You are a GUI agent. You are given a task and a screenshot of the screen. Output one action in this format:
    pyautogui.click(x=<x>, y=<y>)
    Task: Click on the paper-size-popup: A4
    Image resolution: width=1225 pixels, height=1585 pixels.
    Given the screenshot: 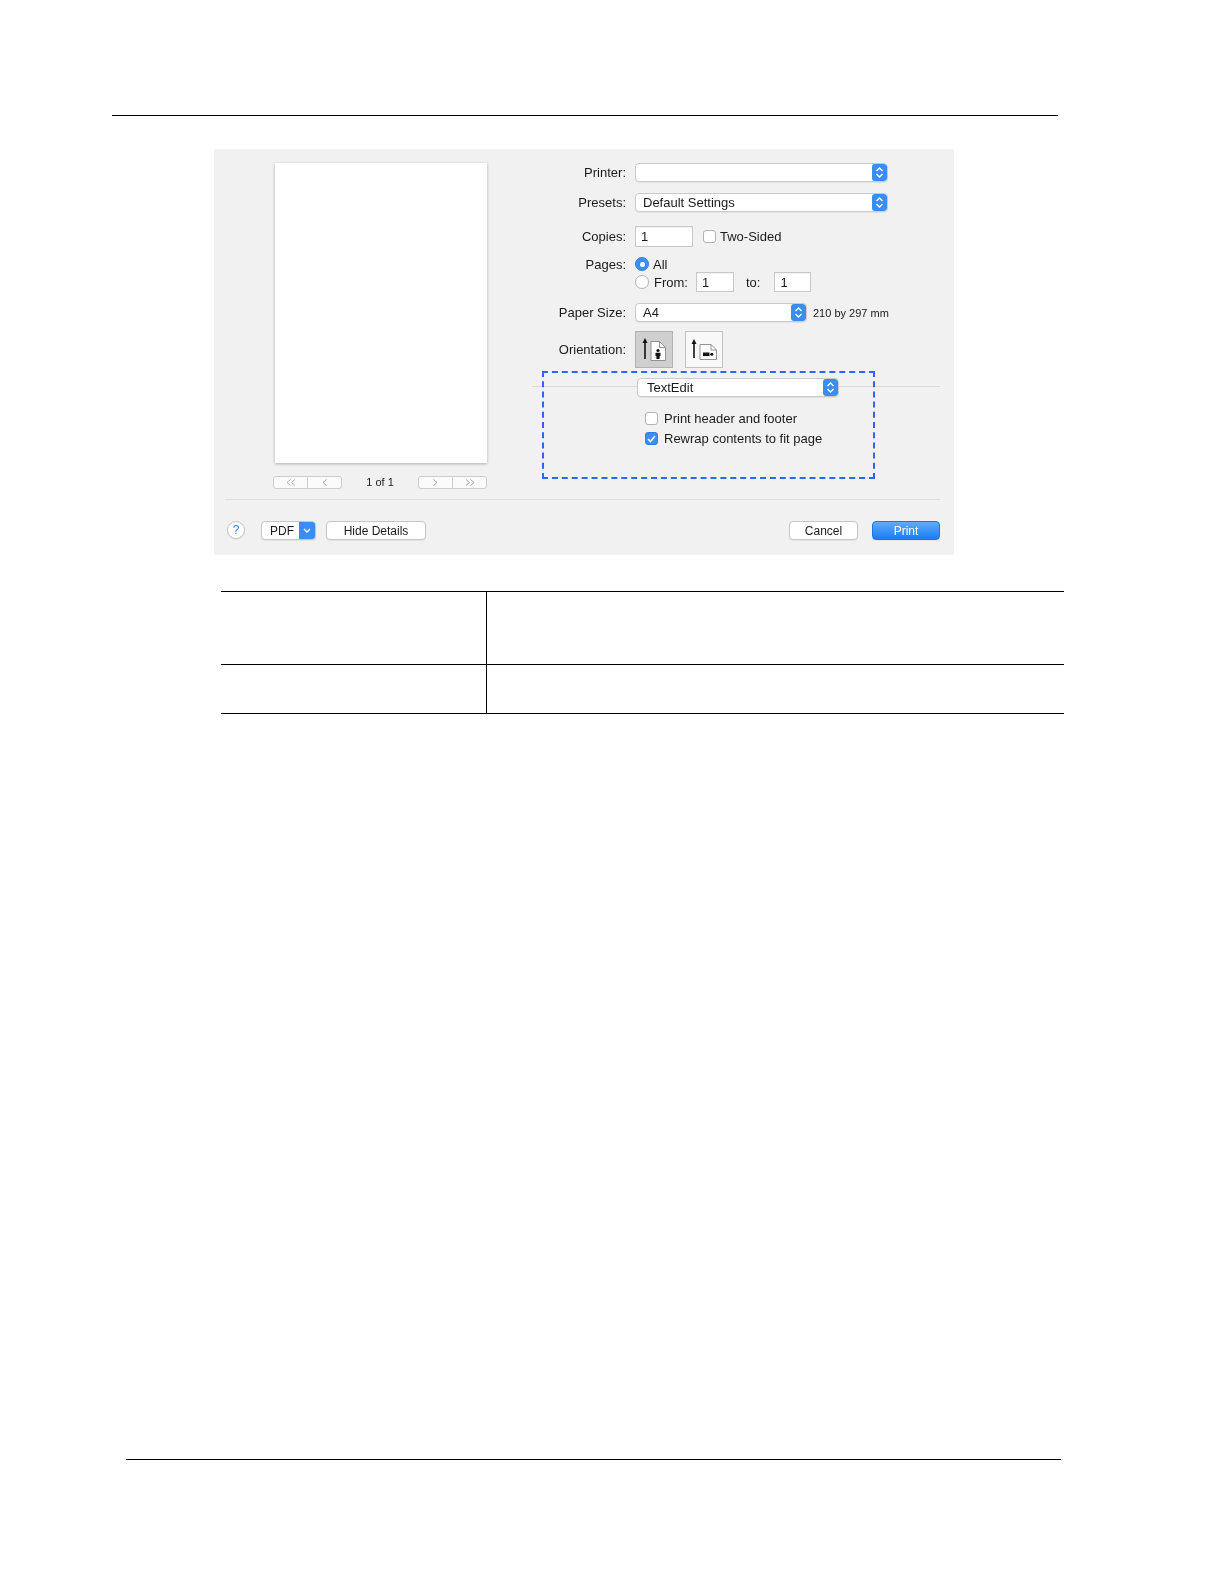 What is the action you would take?
    pyautogui.click(x=721, y=312)
    